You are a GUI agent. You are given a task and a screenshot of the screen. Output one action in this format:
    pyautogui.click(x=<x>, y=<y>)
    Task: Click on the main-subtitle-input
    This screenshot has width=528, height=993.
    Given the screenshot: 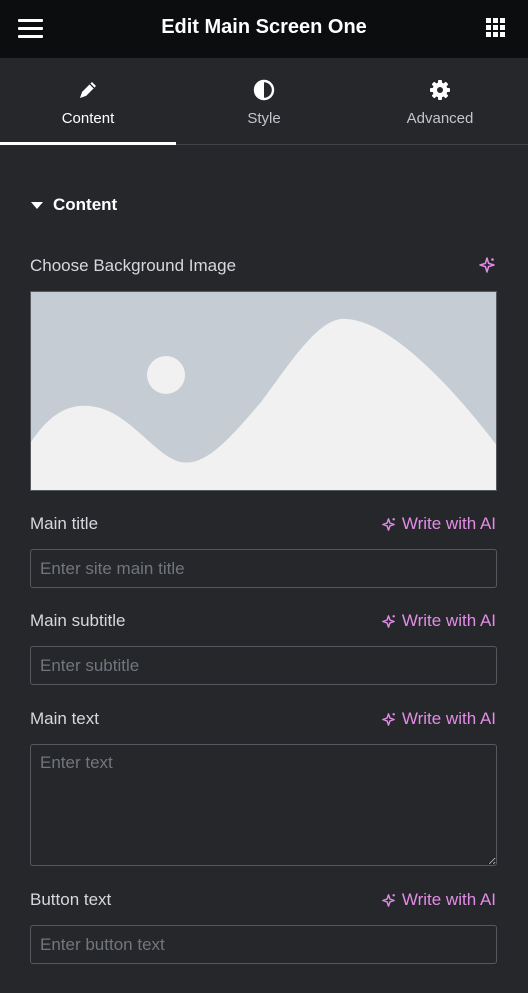 What is the action you would take?
    pyautogui.click(x=263, y=665)
    